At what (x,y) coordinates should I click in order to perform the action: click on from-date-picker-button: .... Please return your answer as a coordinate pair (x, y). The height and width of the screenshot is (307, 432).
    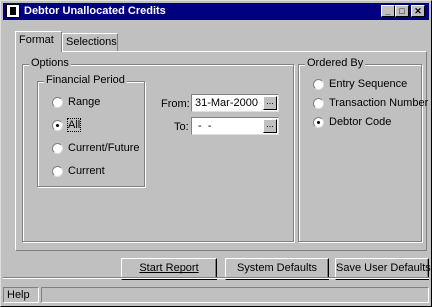
    Looking at the image, I should click on (270, 103).